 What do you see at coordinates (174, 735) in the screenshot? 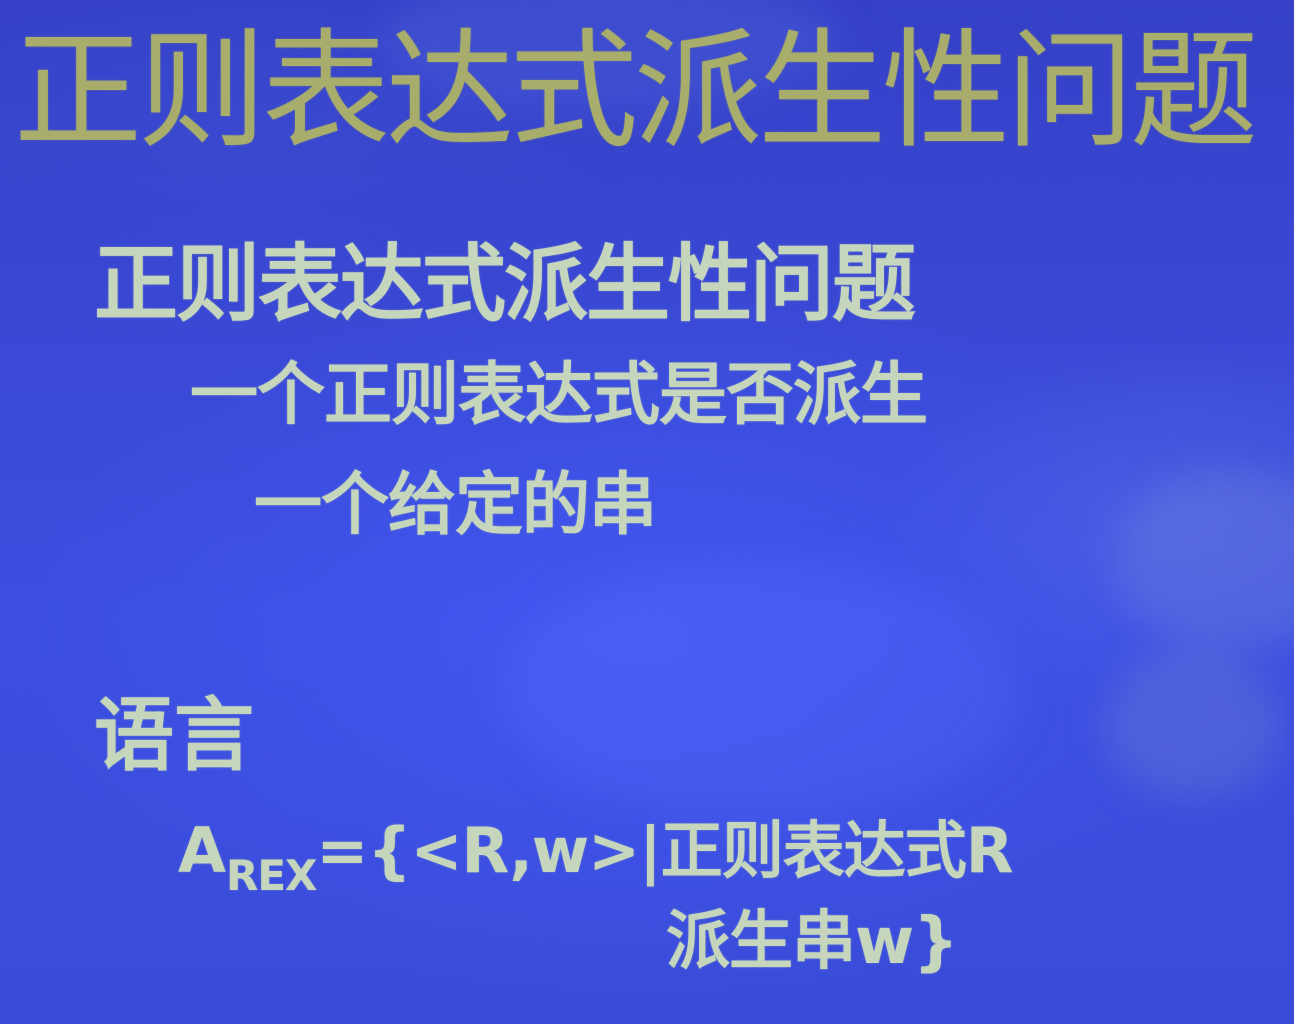
I see `section-heading-language: 语言` at bounding box center [174, 735].